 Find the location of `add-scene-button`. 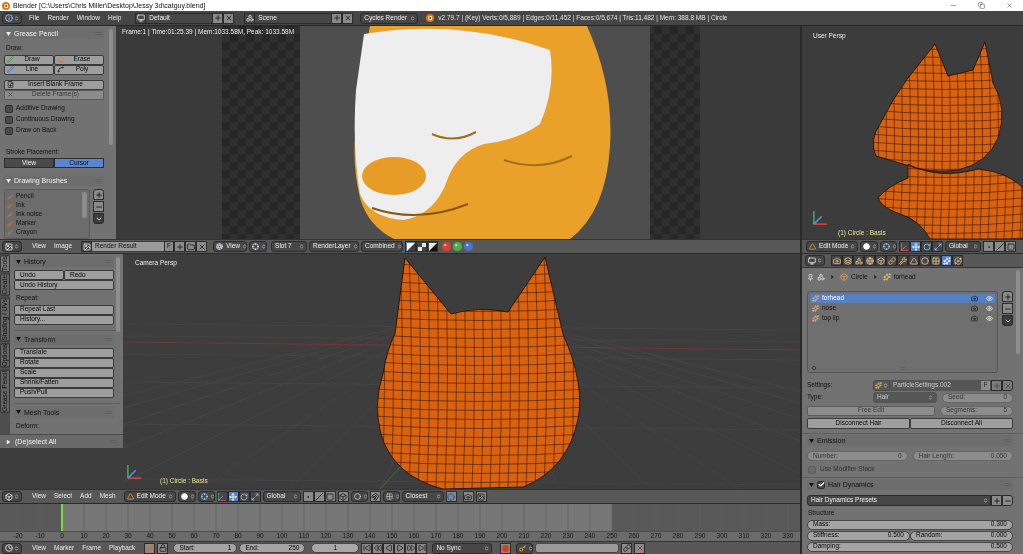

add-scene-button is located at coordinates (337, 18).